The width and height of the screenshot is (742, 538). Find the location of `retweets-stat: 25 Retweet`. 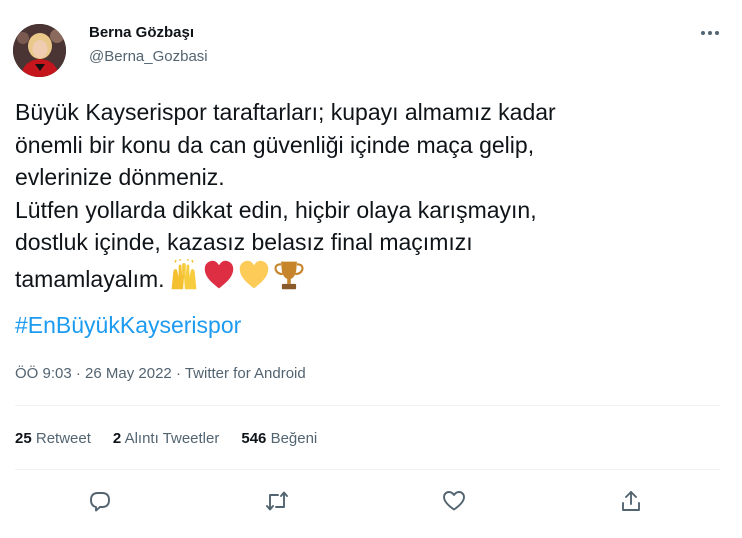

retweets-stat: 25 Retweet is located at coordinates (53, 438).